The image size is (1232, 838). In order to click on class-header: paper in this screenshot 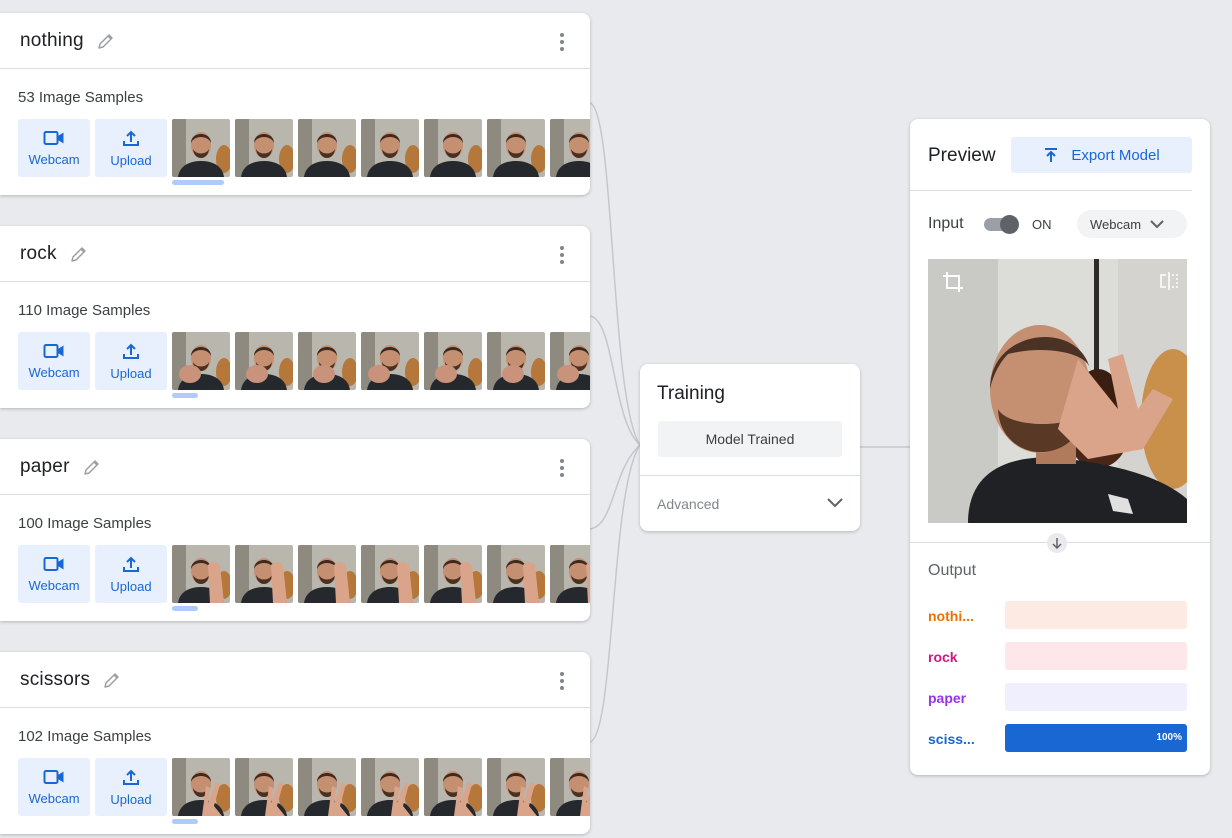, I will do `click(295, 467)`.